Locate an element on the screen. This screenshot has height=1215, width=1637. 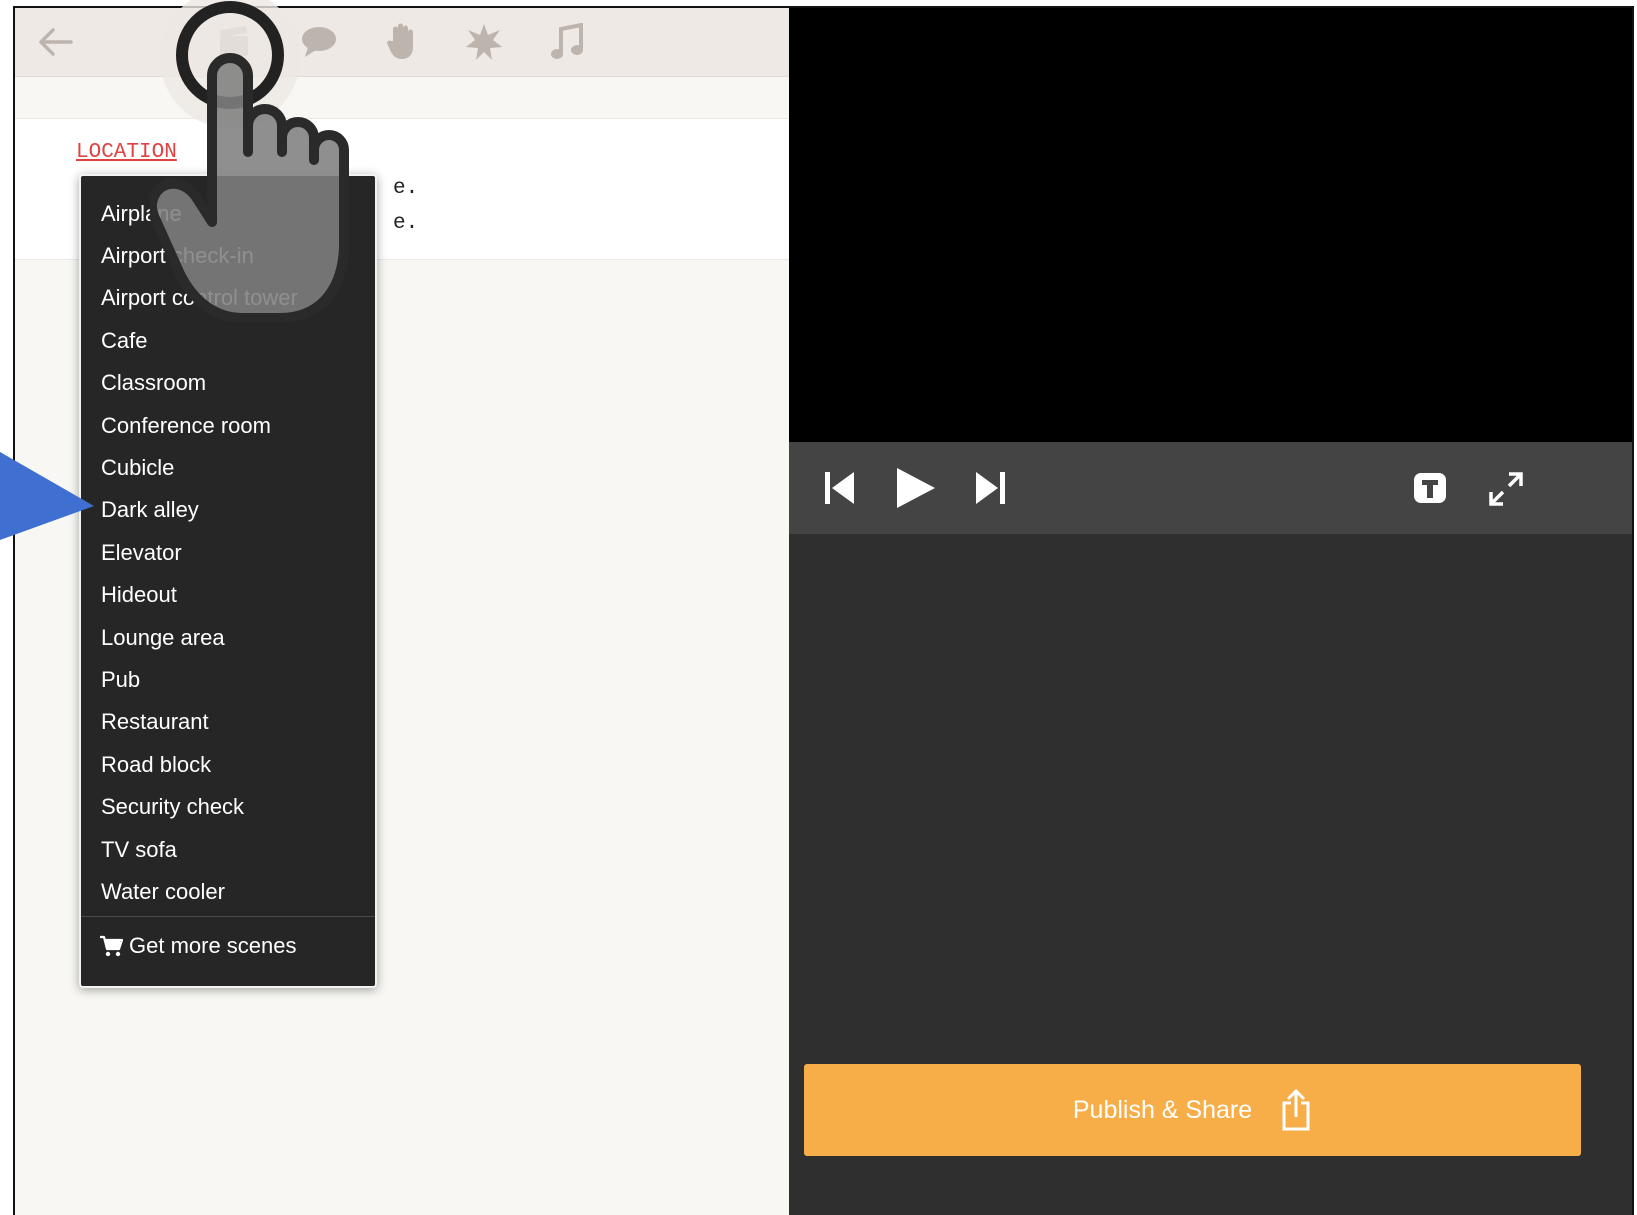
menu-item-road-block: Road block is located at coordinates (156, 765).